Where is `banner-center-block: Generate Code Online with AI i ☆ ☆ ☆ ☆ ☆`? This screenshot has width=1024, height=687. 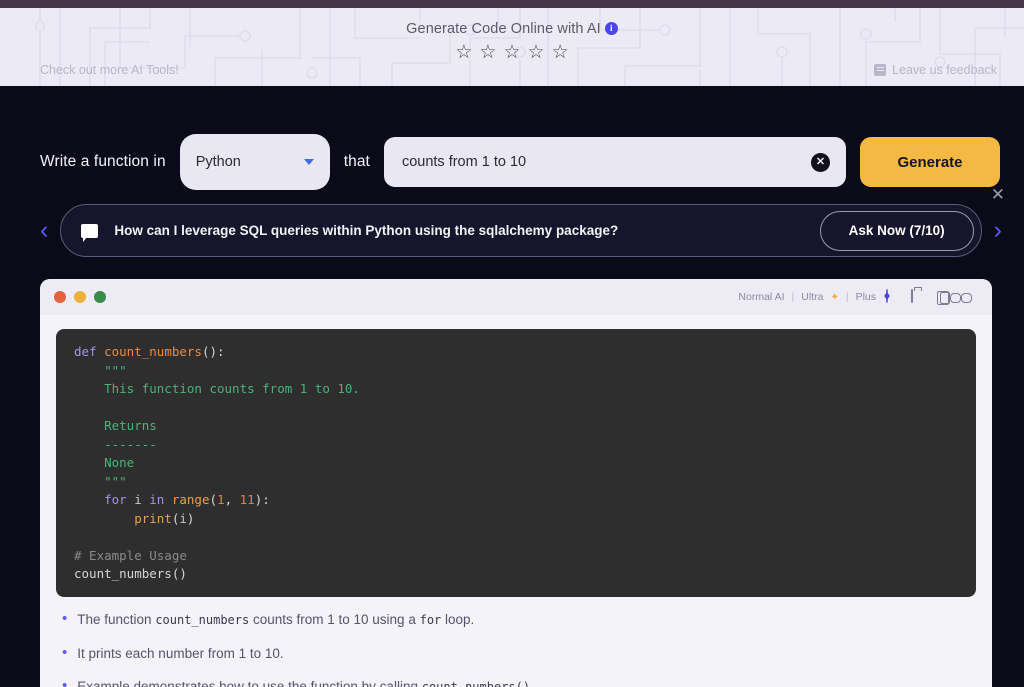 banner-center-block: Generate Code Online with AI i ☆ ☆ ☆ ☆ ☆ is located at coordinates (512, 41).